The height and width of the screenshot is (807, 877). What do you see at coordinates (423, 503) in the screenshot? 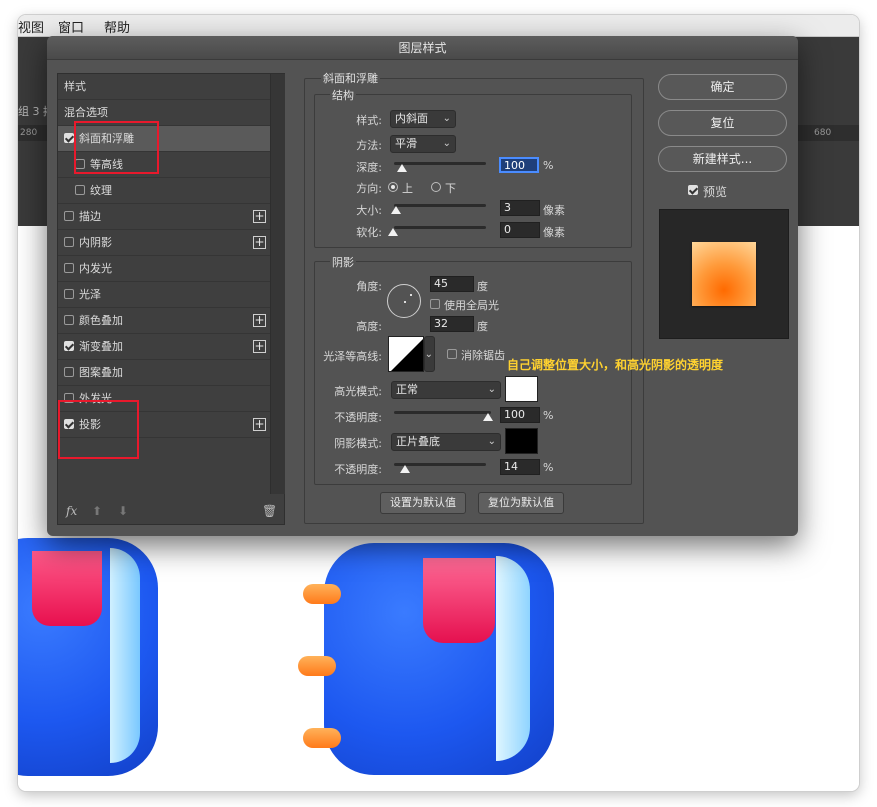
I see `set-default-button: 设置为默认值` at bounding box center [423, 503].